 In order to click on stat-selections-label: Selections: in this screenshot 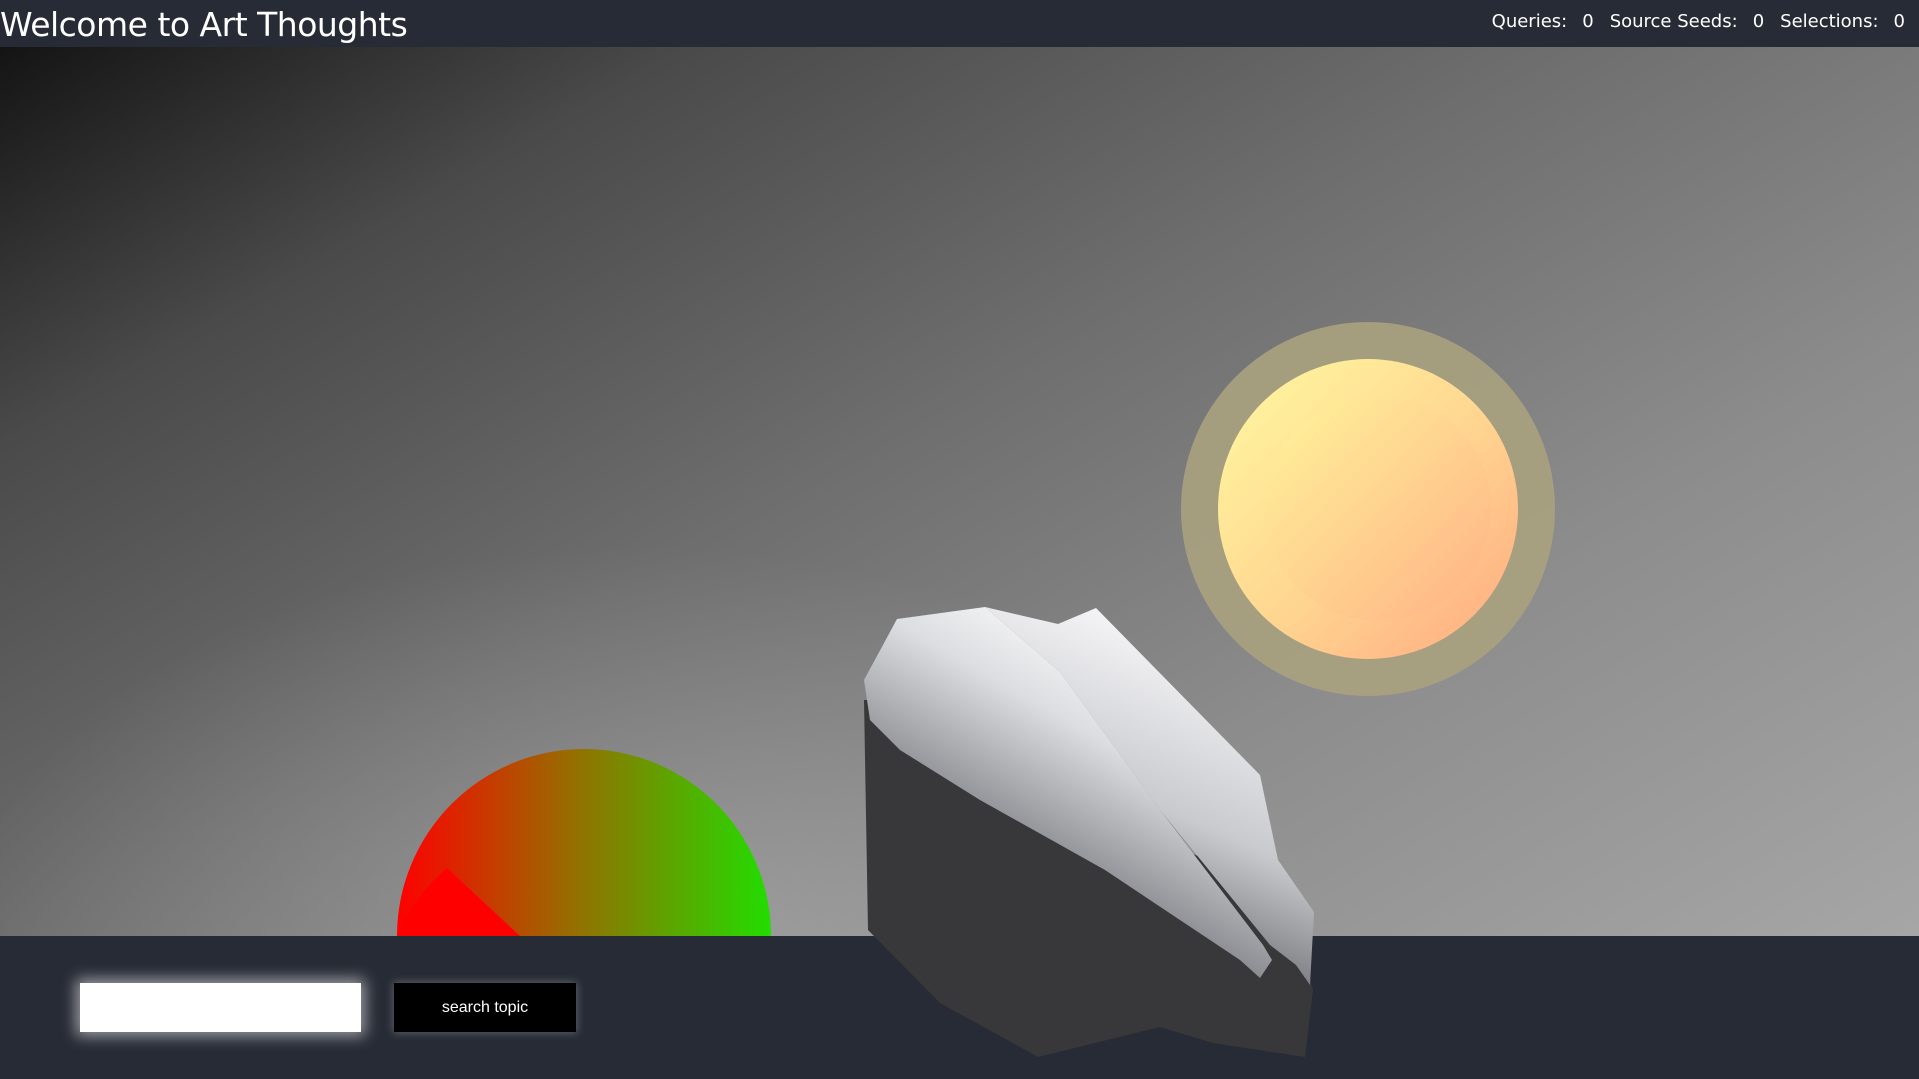, I will do `click(1829, 21)`.